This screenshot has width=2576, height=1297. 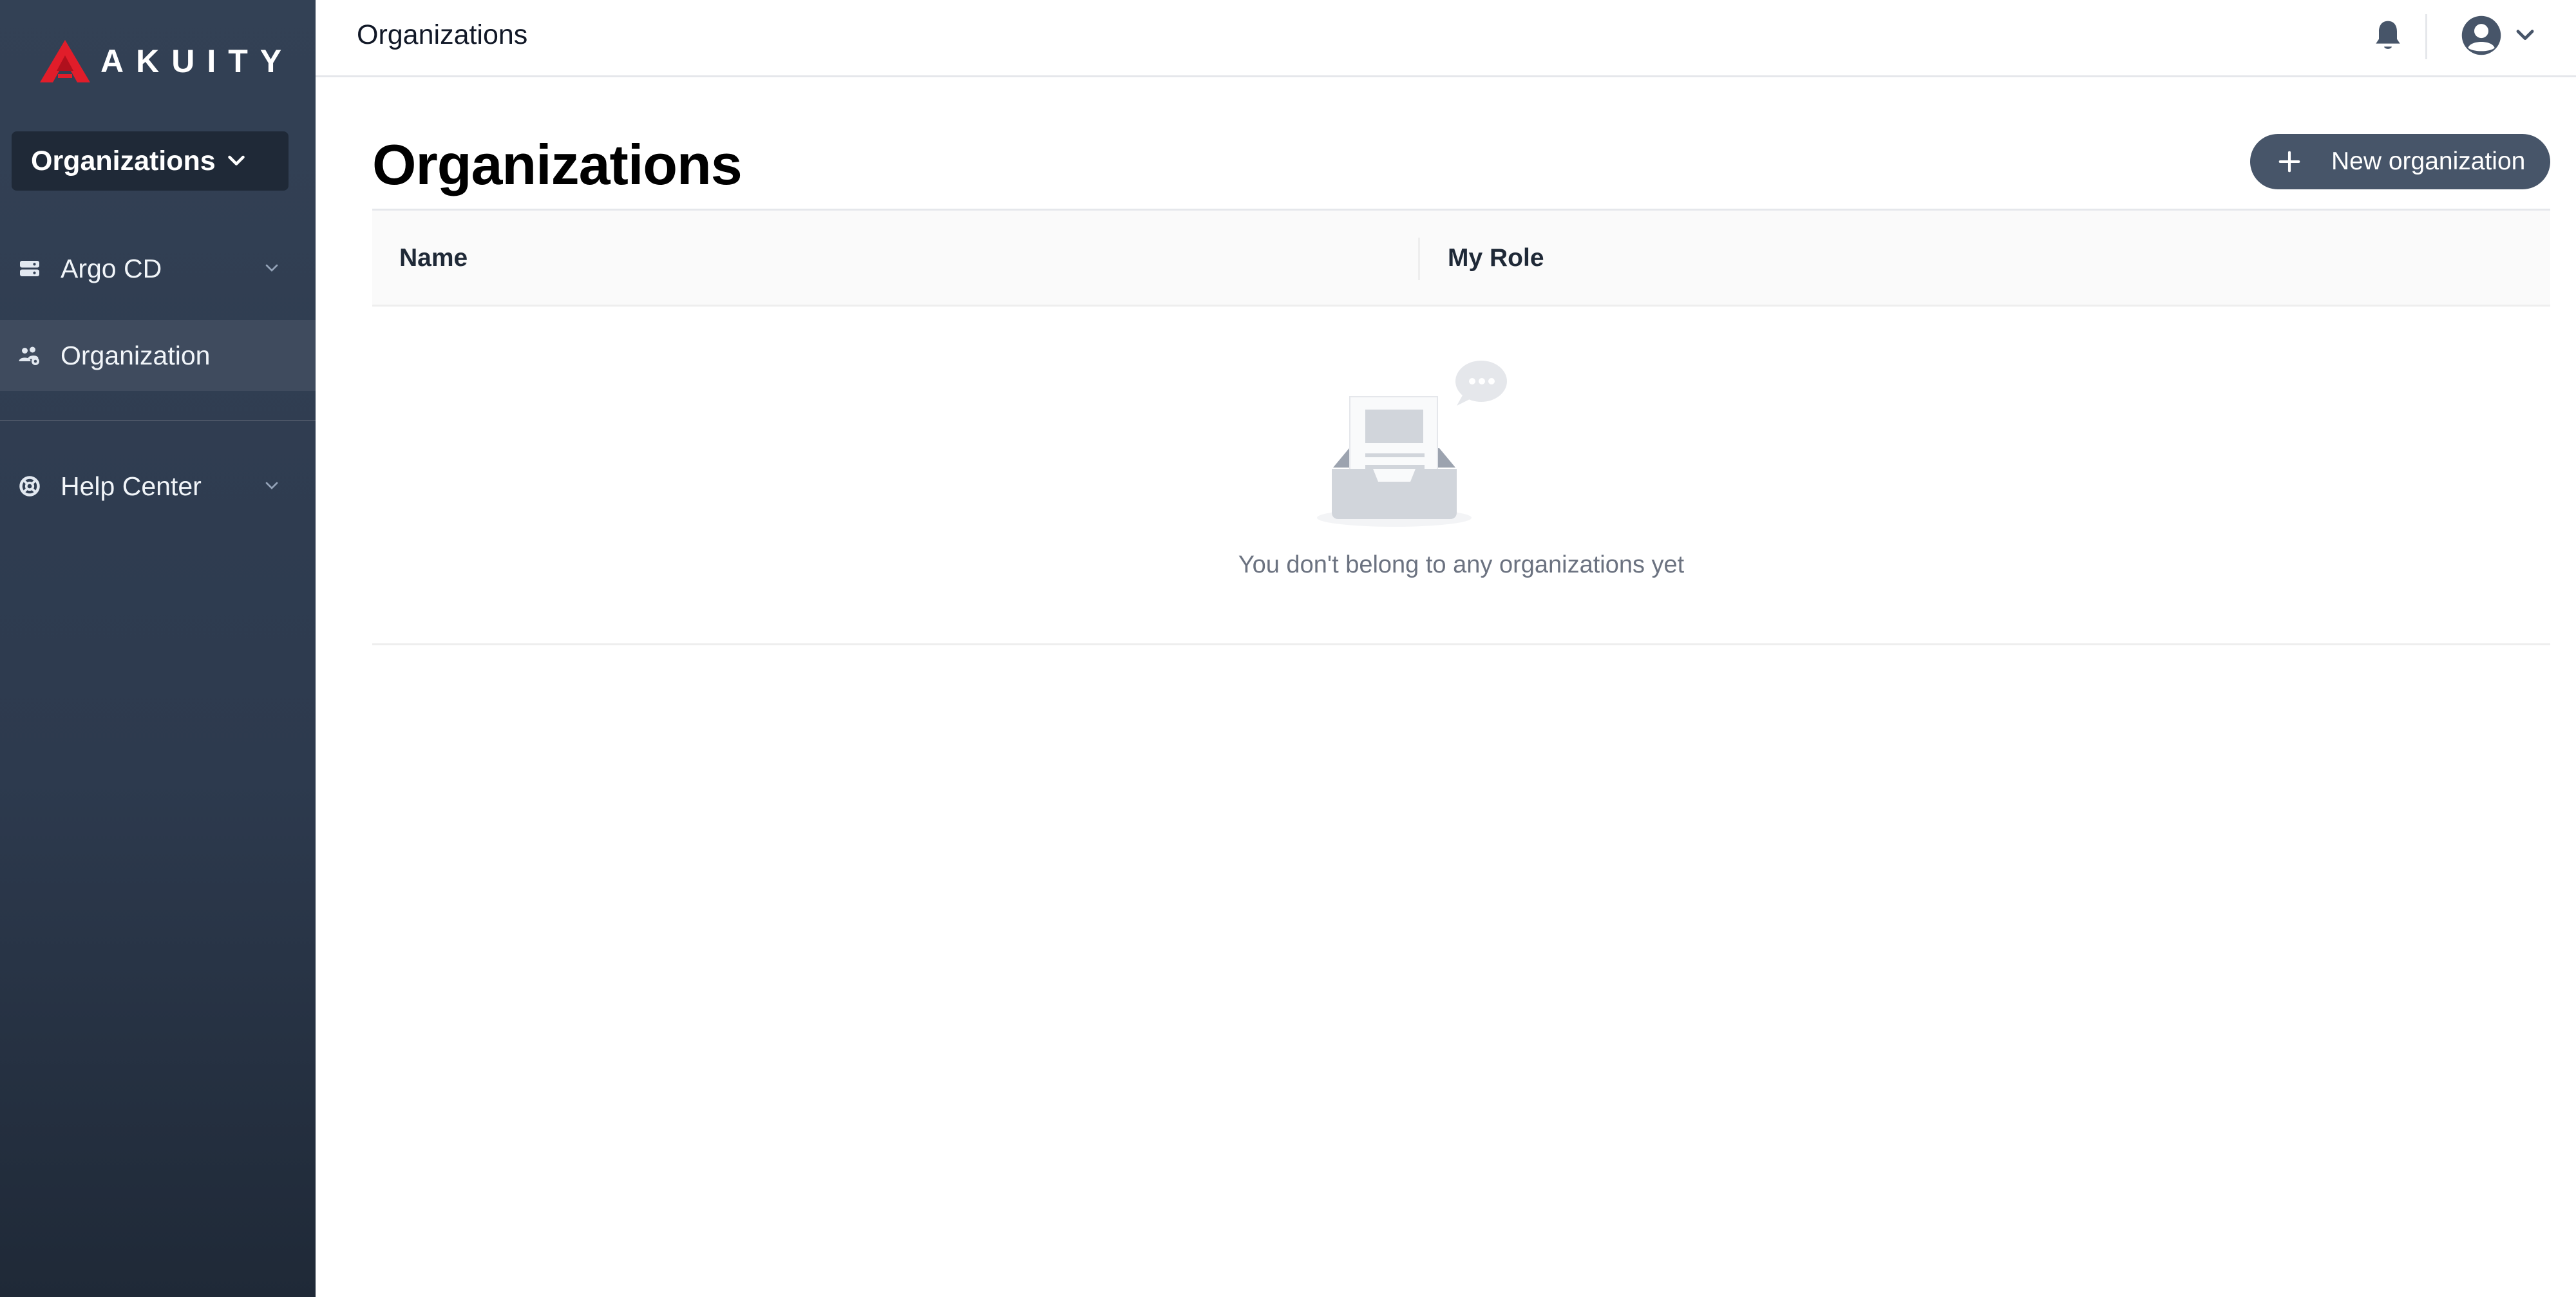 I want to click on akuity-logo: AKUITY, so click(x=167, y=61).